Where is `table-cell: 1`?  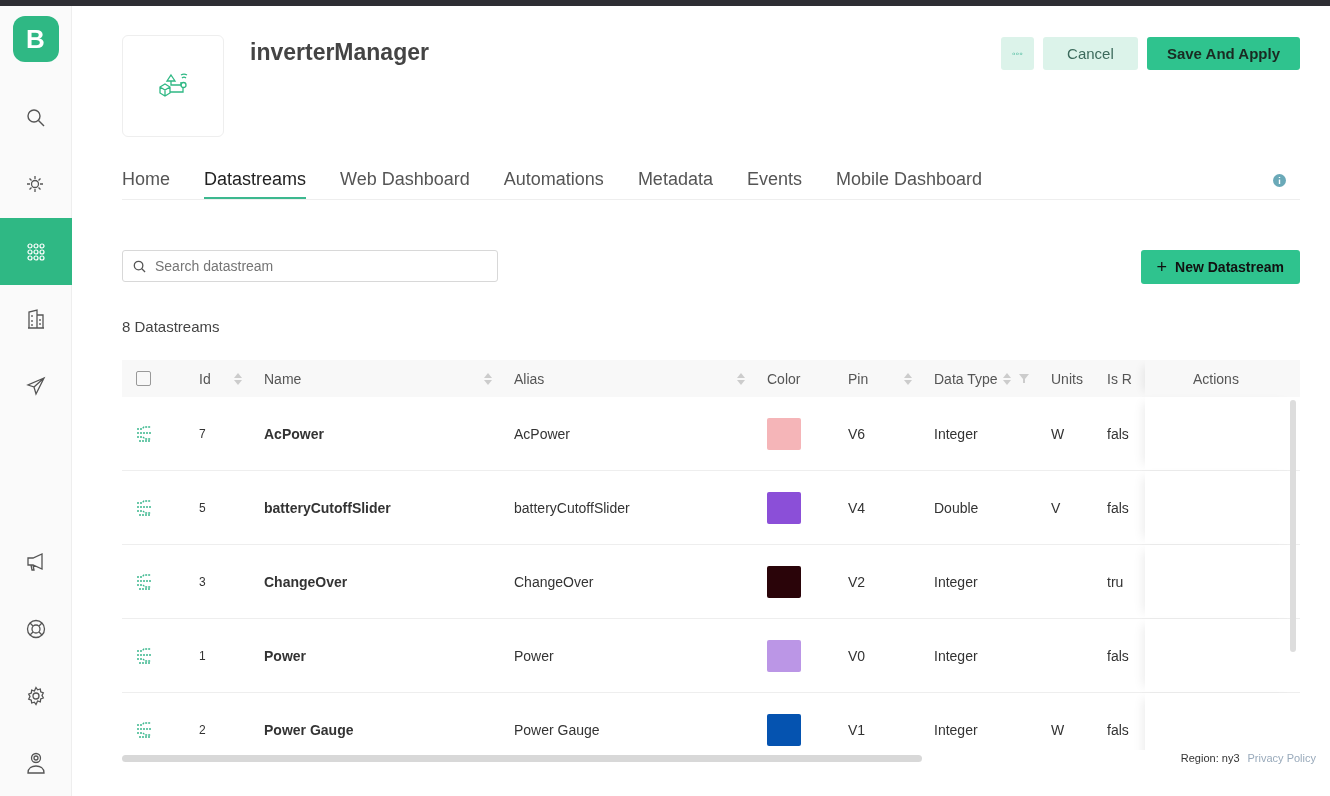 table-cell: 1 is located at coordinates (202, 655).